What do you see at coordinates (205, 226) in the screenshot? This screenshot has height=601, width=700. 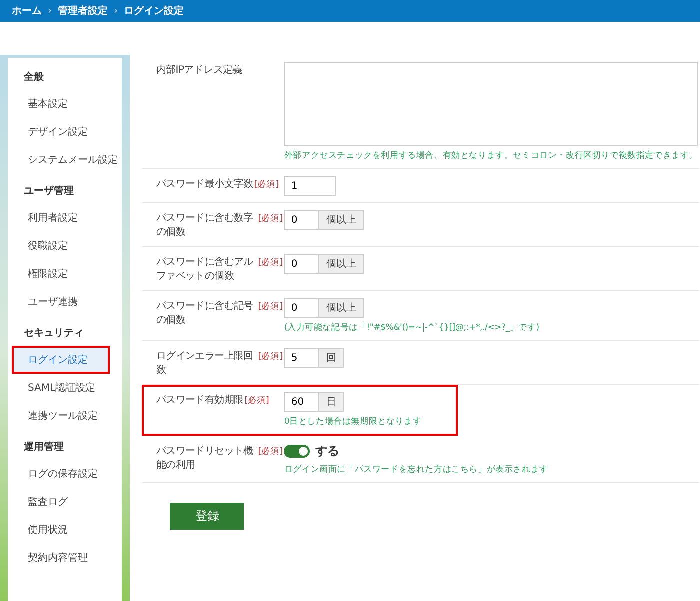 I see `field-label: パスワードに含む数字の個数` at bounding box center [205, 226].